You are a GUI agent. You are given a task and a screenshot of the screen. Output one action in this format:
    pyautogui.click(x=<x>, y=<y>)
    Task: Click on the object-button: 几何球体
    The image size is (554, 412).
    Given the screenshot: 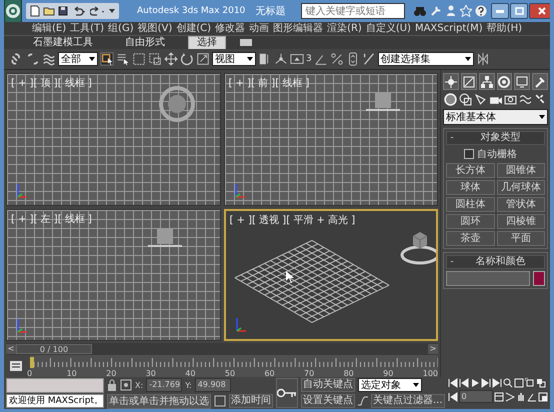 What is the action you would take?
    pyautogui.click(x=520, y=187)
    